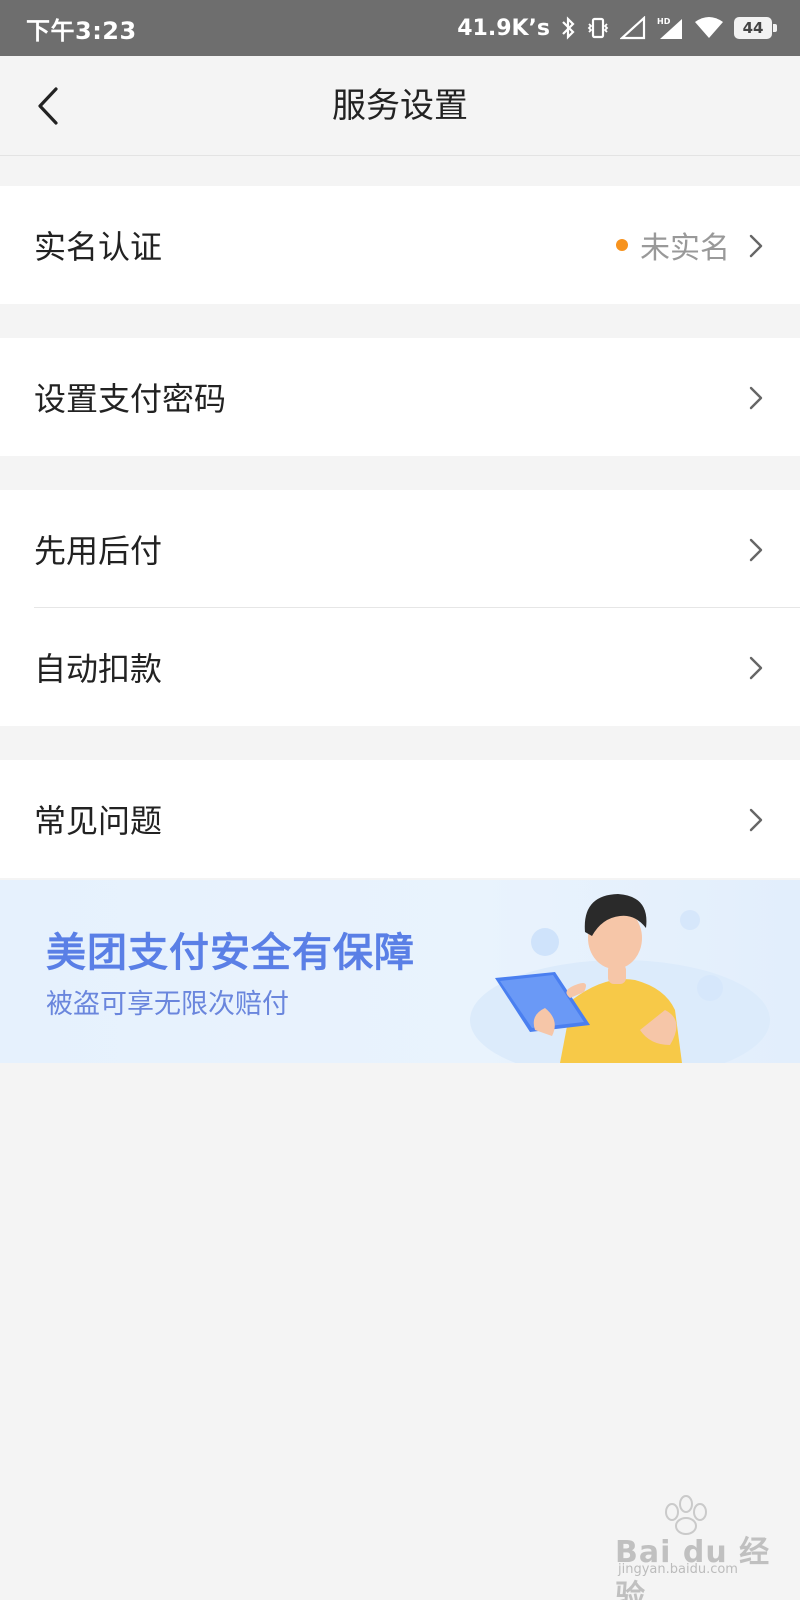 The height and width of the screenshot is (1600, 800). What do you see at coordinates (753, 28) in the screenshot?
I see `battery-level: 44` at bounding box center [753, 28].